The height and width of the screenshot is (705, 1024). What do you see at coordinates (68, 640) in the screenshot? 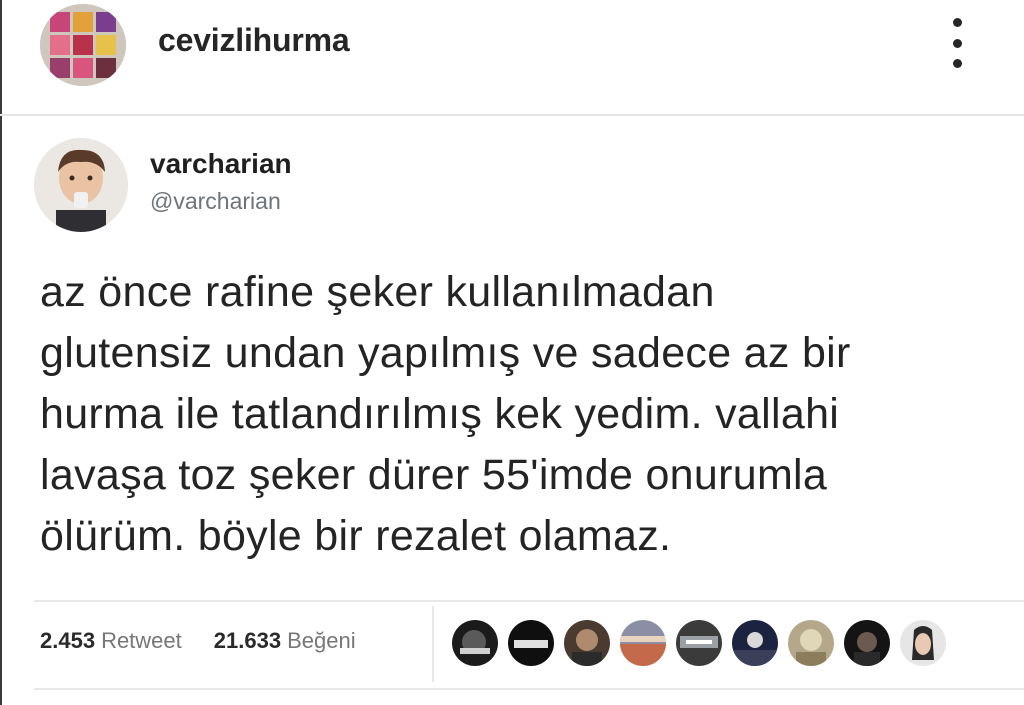
I see `retweet-count: 2.453` at bounding box center [68, 640].